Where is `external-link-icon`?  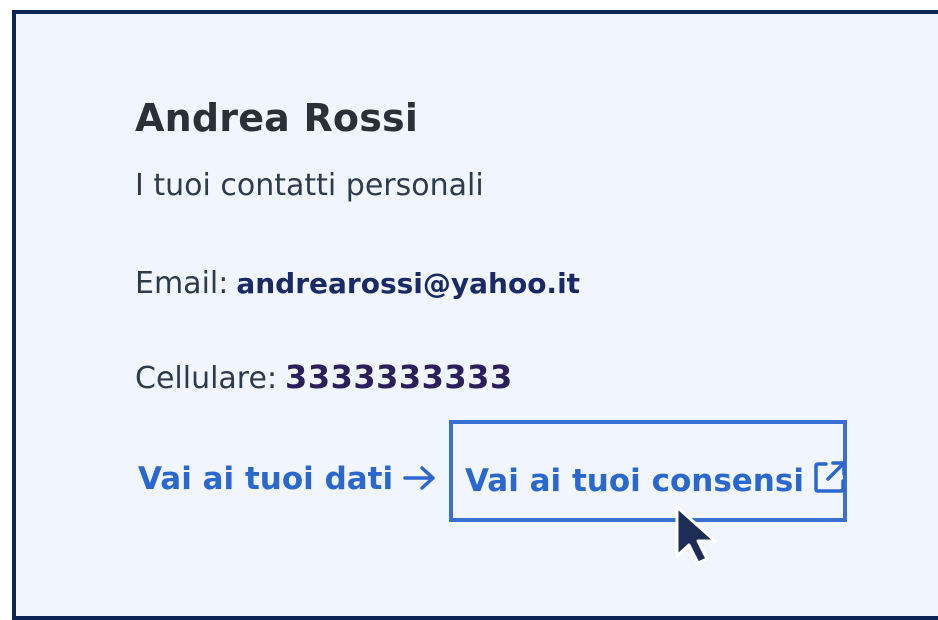
external-link-icon is located at coordinates (830, 481).